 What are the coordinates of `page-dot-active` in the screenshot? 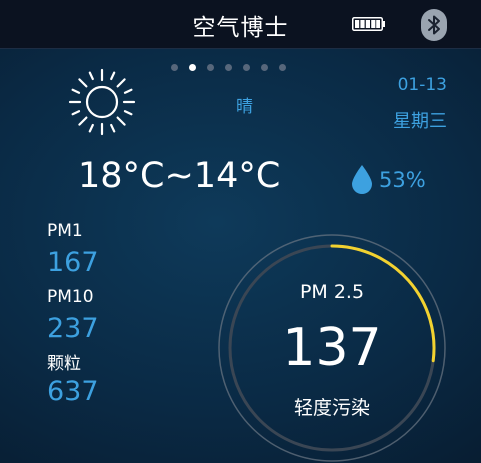 It's located at (192, 67).